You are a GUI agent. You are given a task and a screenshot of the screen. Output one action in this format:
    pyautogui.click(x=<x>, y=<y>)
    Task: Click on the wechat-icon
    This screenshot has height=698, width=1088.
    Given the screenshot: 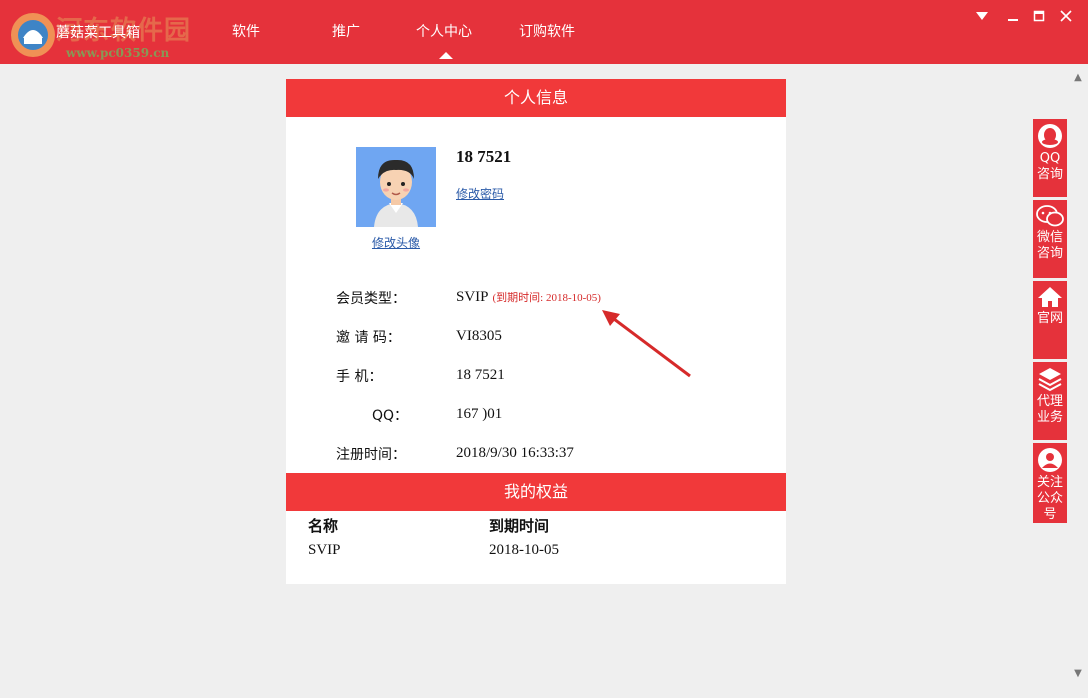 What is the action you would take?
    pyautogui.click(x=1050, y=216)
    